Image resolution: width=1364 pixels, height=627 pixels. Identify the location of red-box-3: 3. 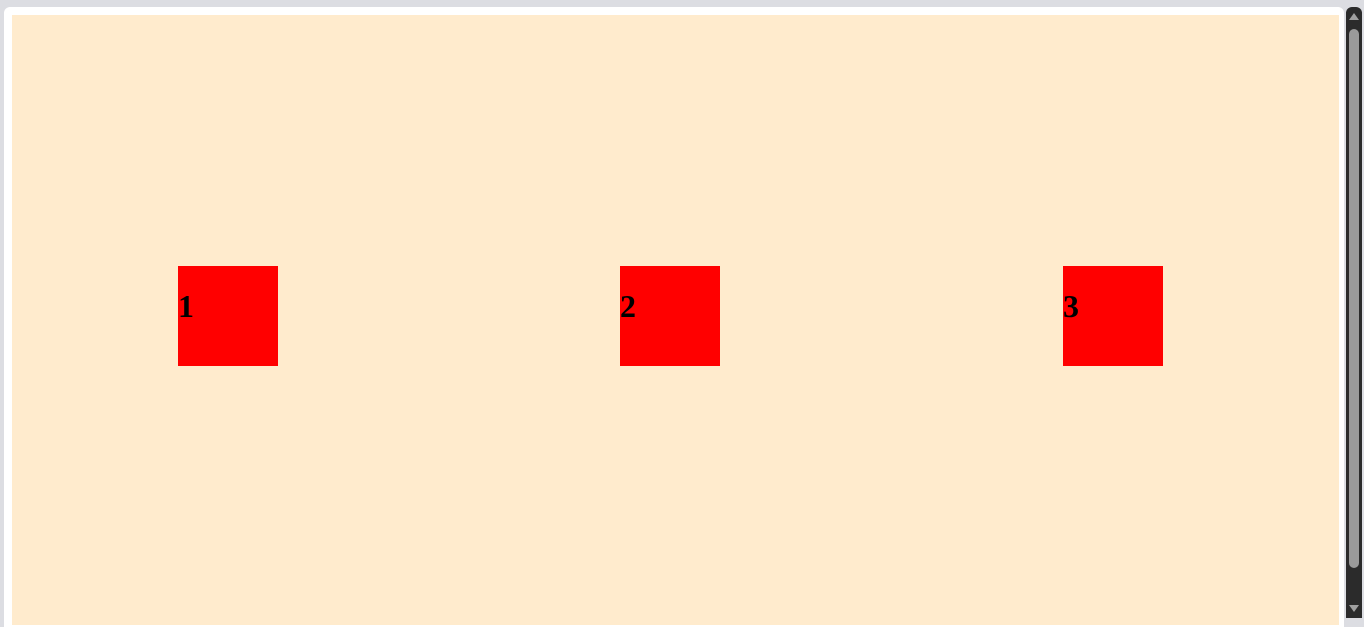
(1113, 316).